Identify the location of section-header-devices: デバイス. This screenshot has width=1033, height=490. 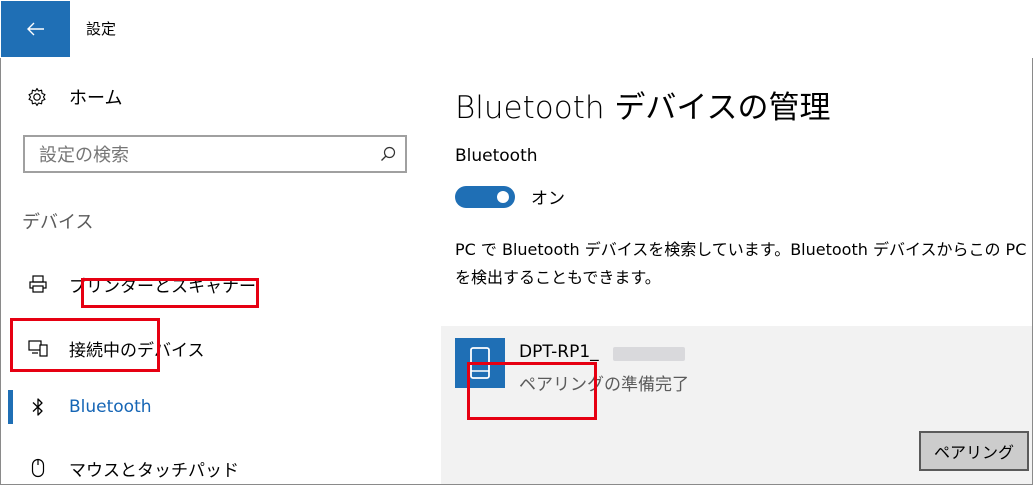
(58, 222).